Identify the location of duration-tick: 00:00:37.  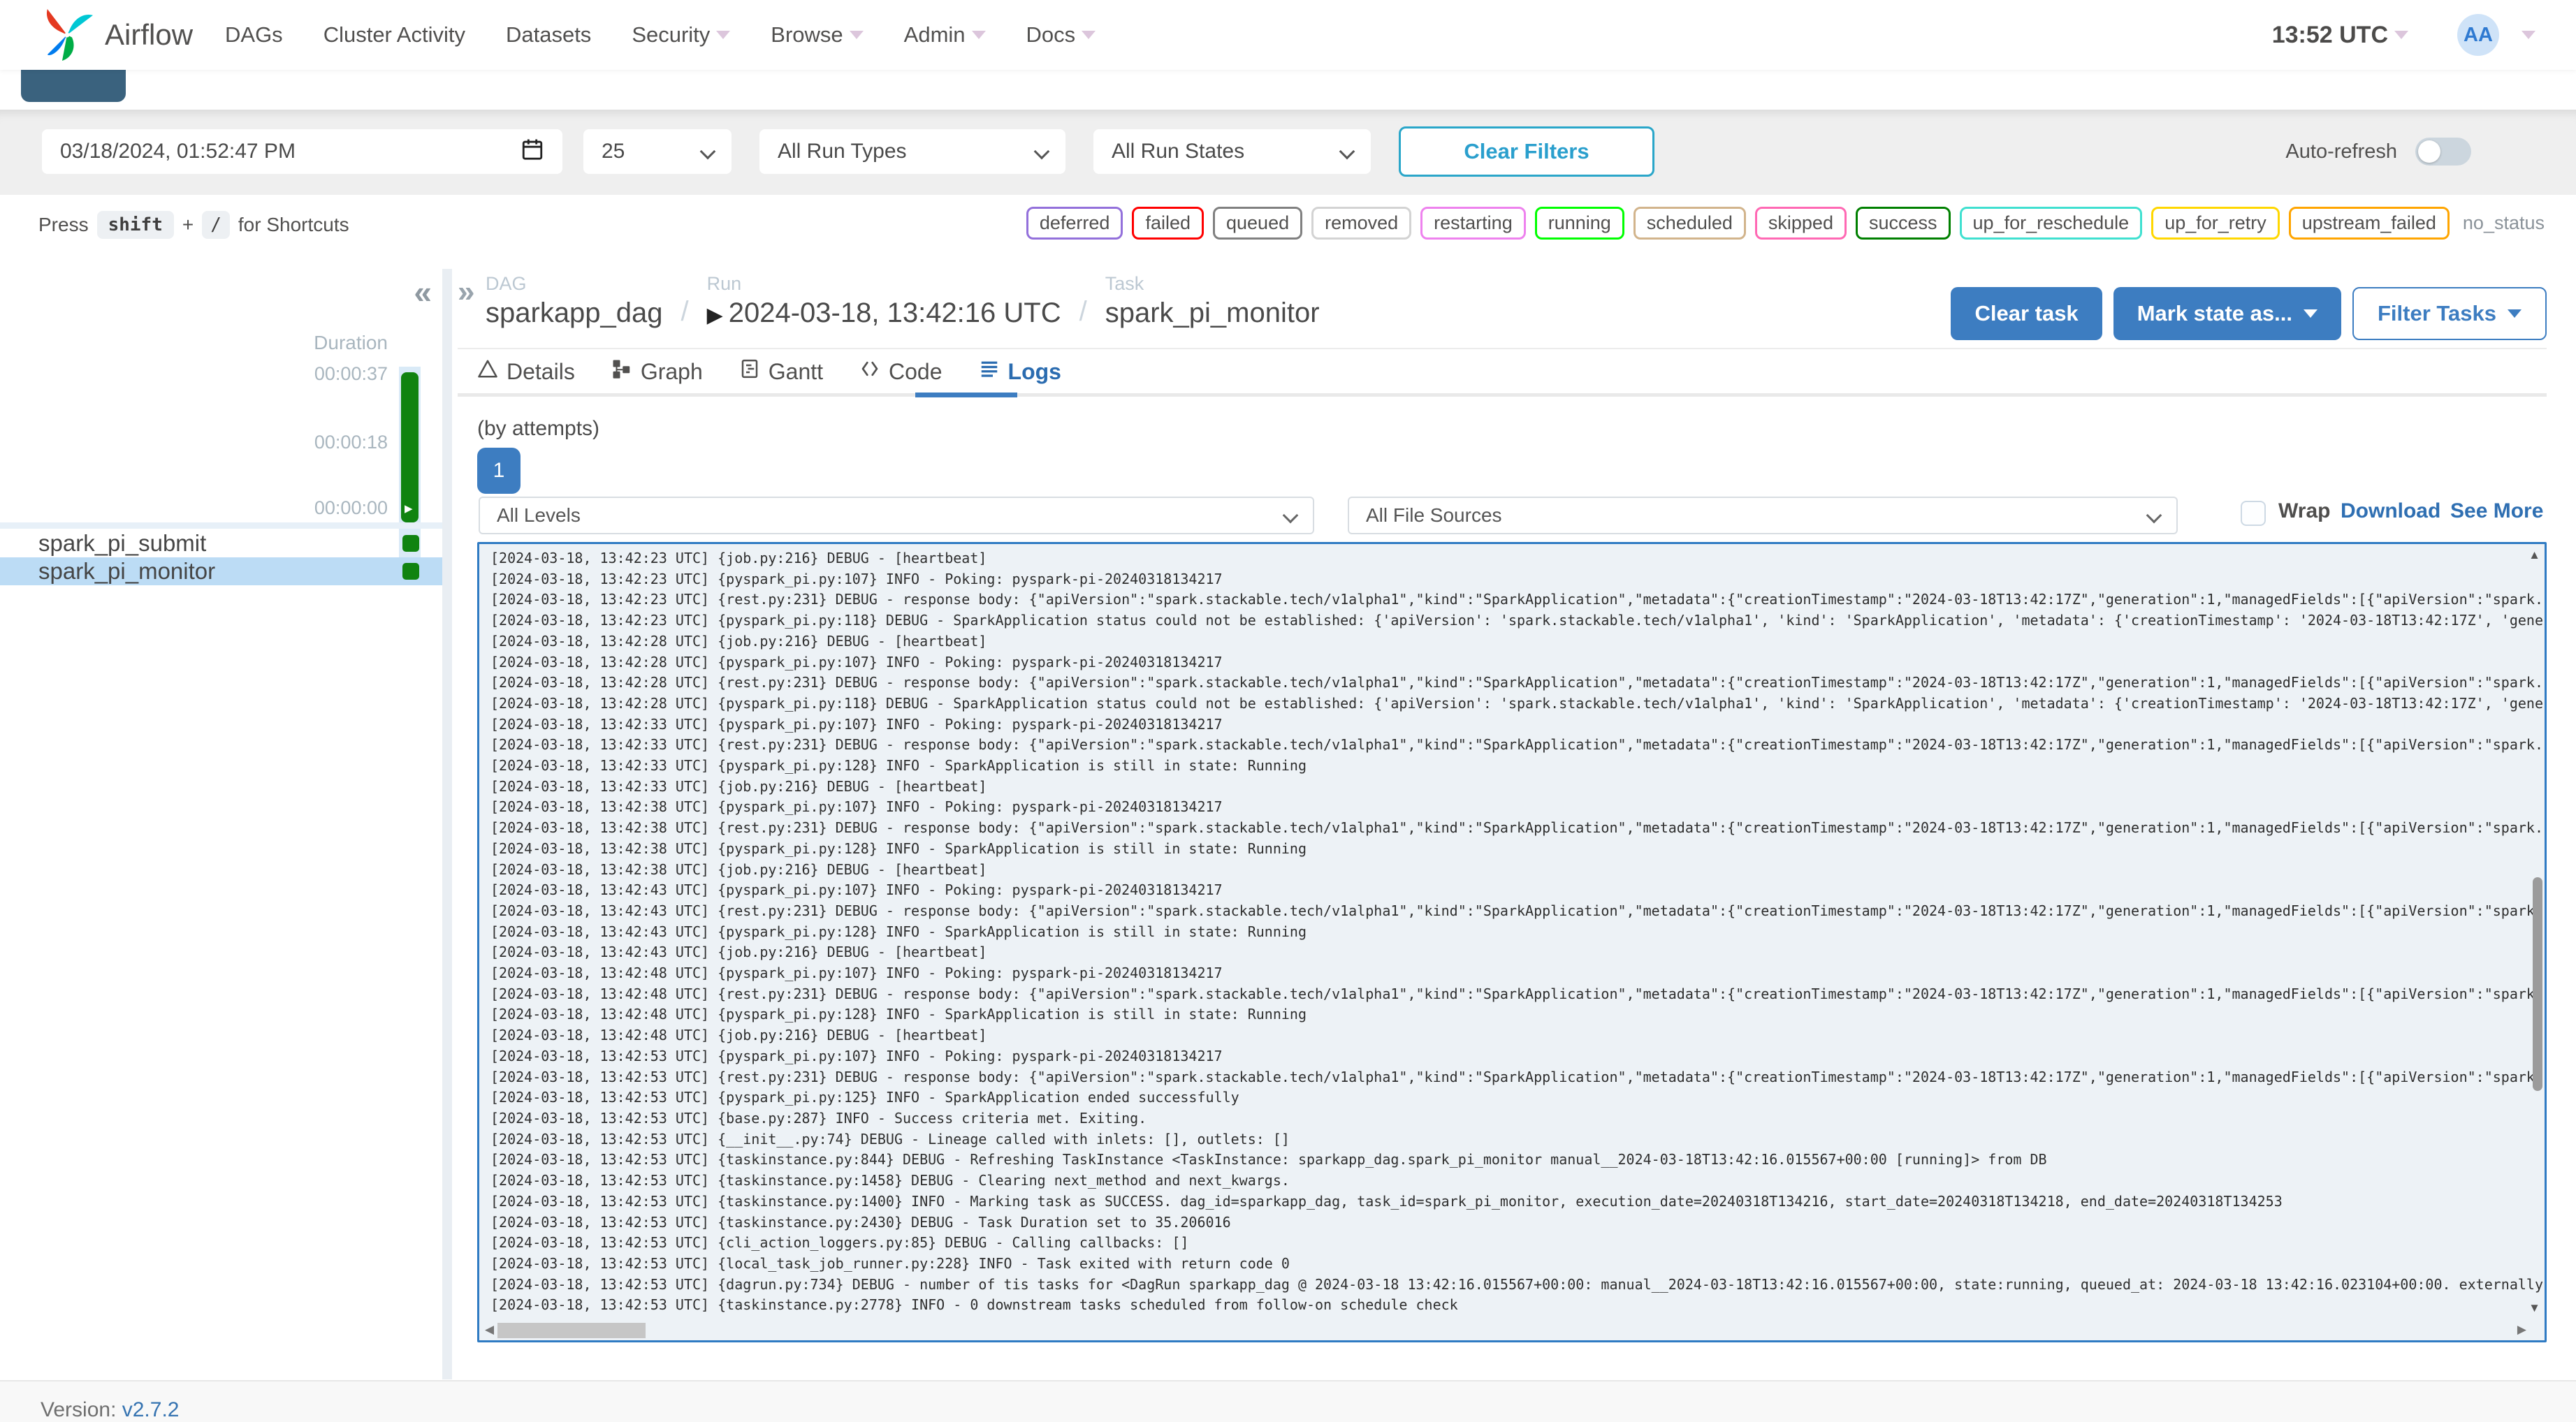
(351, 373).